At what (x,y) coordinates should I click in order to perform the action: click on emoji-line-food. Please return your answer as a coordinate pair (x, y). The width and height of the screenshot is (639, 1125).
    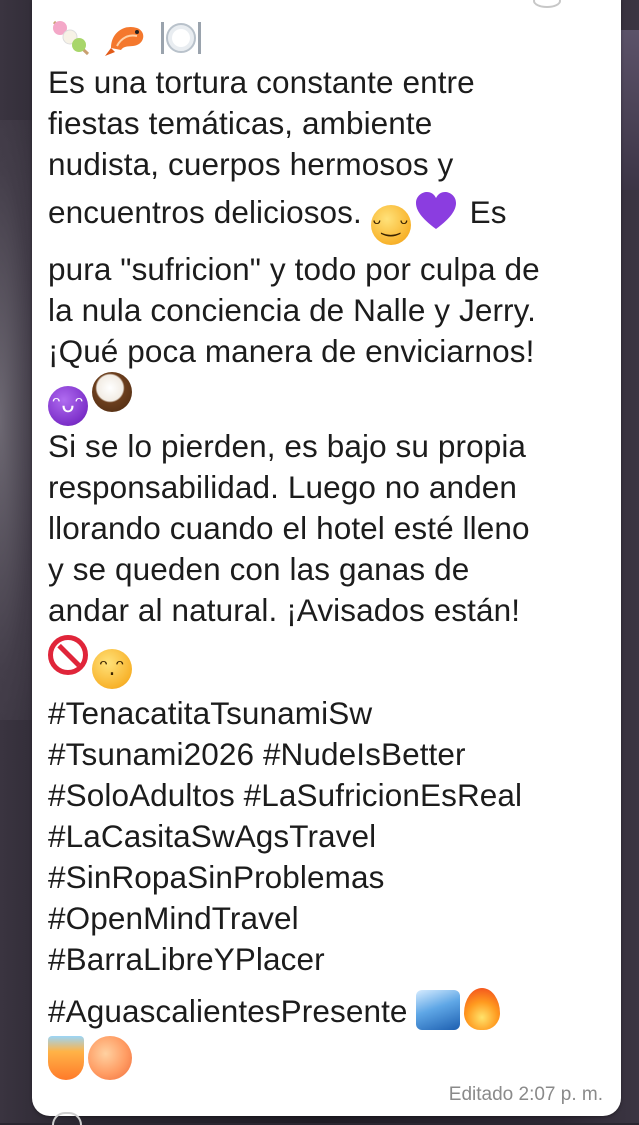
    Looking at the image, I should click on (328, 40).